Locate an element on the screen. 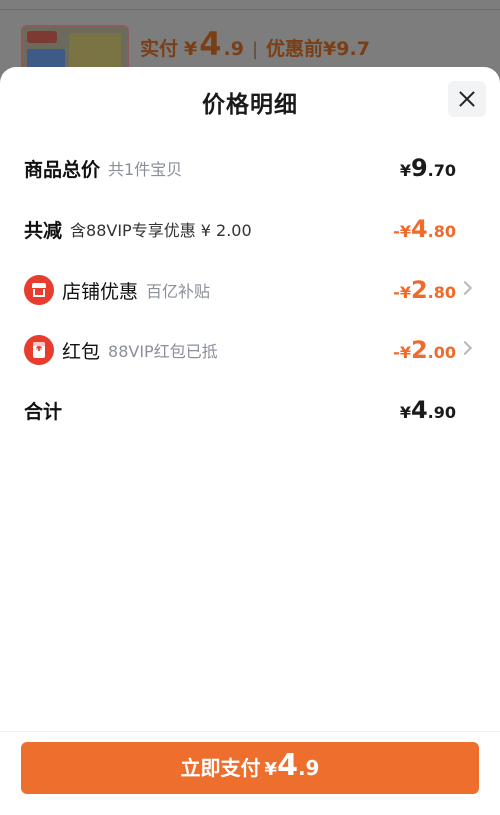 This screenshot has height=815, width=500. row-sub: 88VIP红包已抵 is located at coordinates (163, 351).